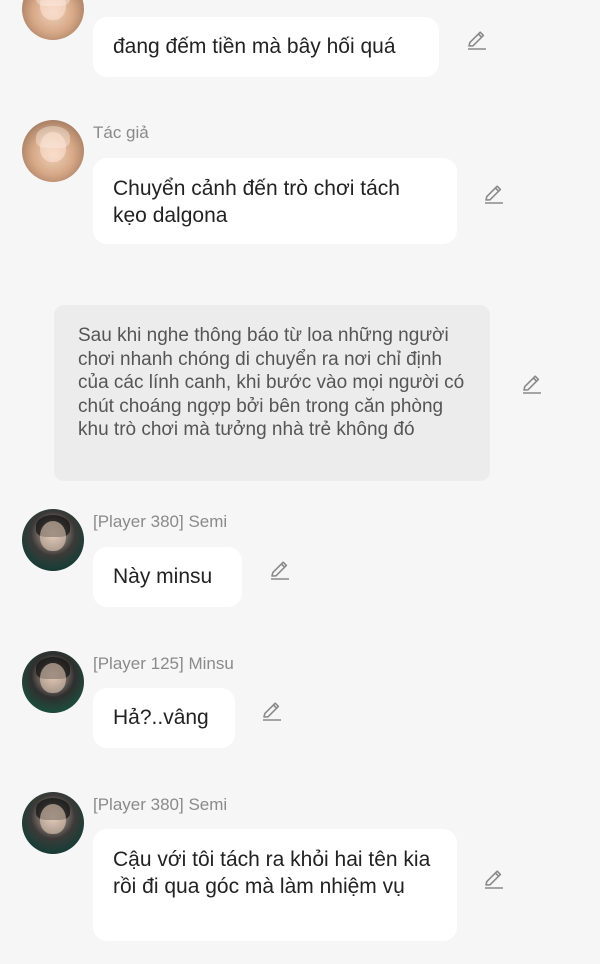 The width and height of the screenshot is (600, 964). I want to click on avatar-minsu, so click(53, 682).